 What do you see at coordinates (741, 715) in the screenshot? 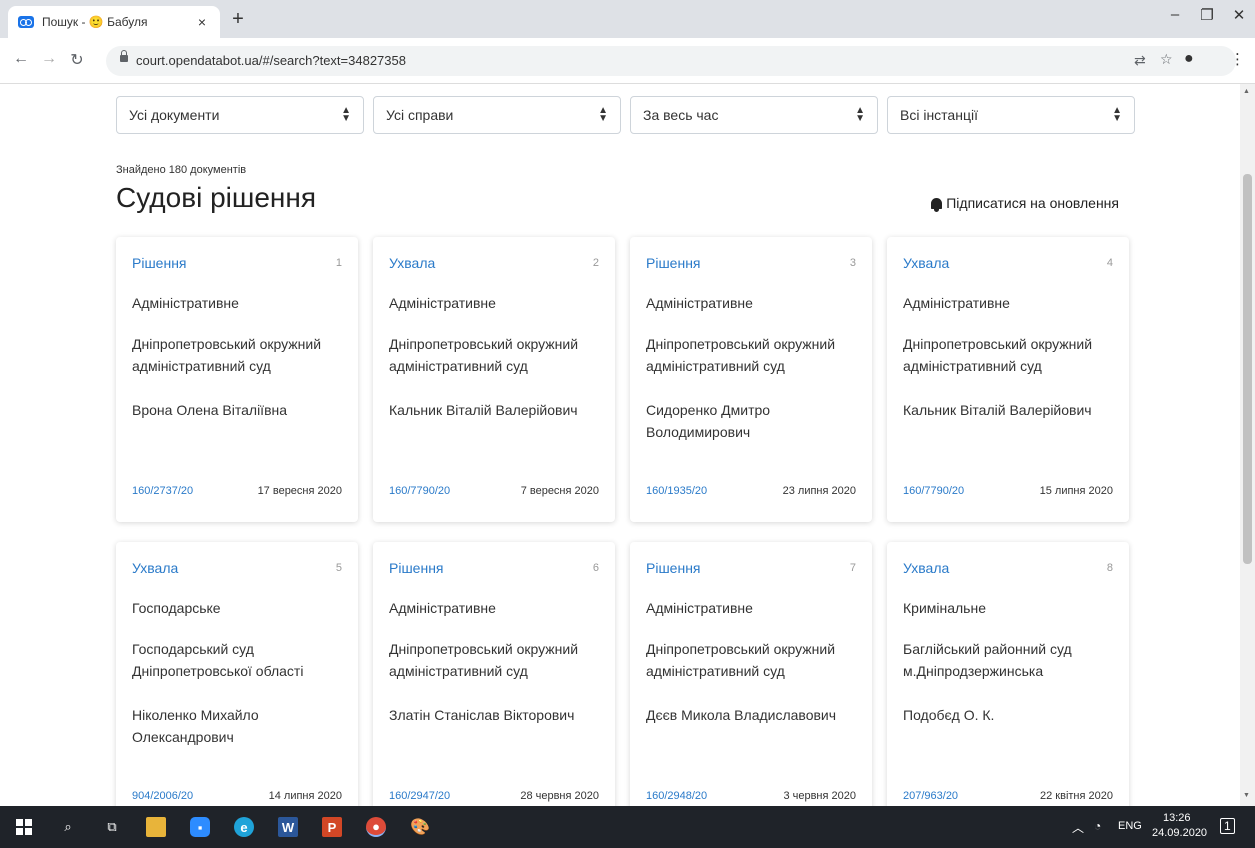
I see `card-judge: Дєєв Микола Владиславович` at bounding box center [741, 715].